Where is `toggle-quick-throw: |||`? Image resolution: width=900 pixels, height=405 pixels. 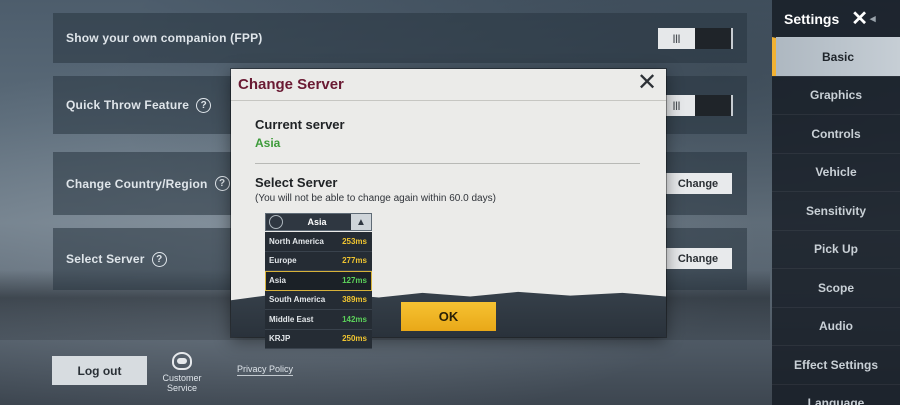
toggle-quick-throw: ||| is located at coordinates (695, 105).